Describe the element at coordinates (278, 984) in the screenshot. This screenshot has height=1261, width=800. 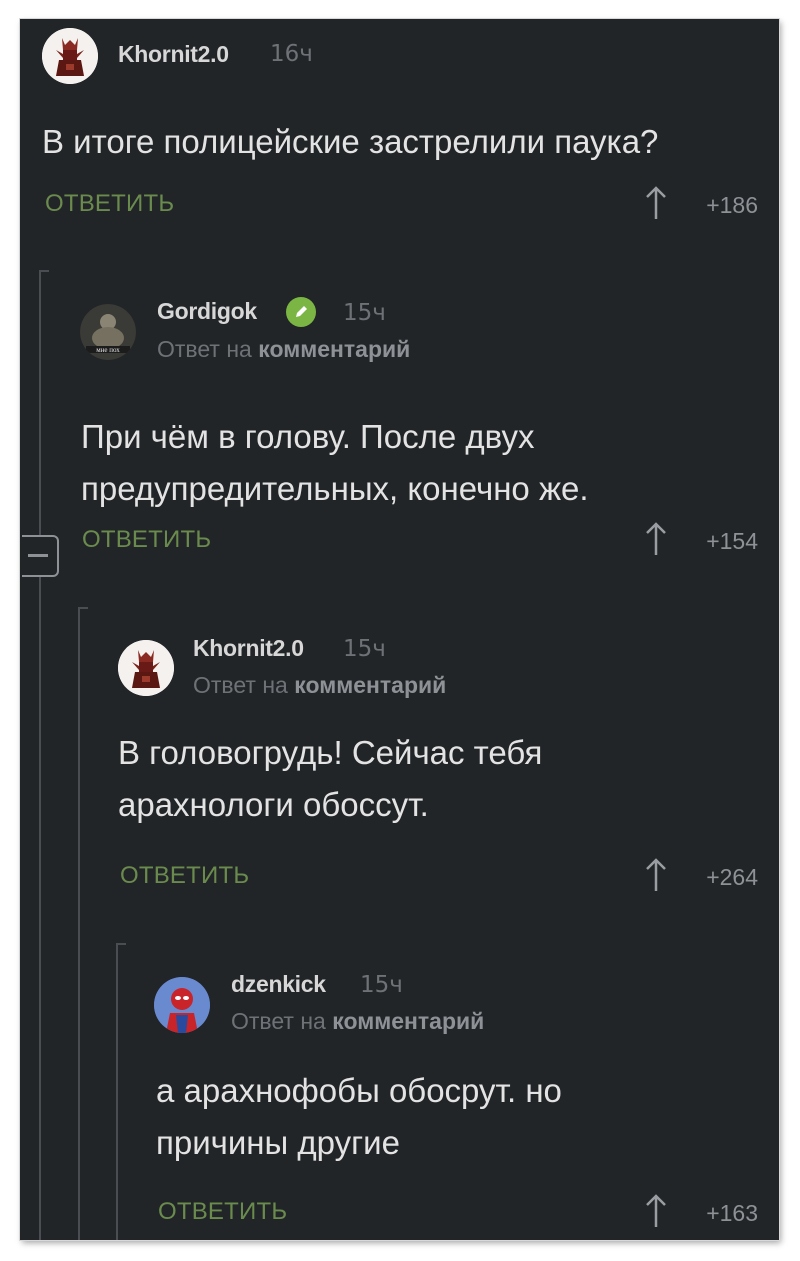
I see `username: dzenkick` at that location.